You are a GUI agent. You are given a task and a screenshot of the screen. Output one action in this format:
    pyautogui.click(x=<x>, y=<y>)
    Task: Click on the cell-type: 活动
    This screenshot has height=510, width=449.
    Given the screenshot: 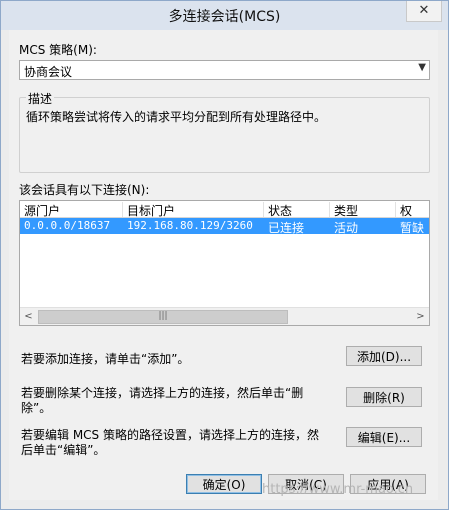 What is the action you would take?
    pyautogui.click(x=346, y=228)
    